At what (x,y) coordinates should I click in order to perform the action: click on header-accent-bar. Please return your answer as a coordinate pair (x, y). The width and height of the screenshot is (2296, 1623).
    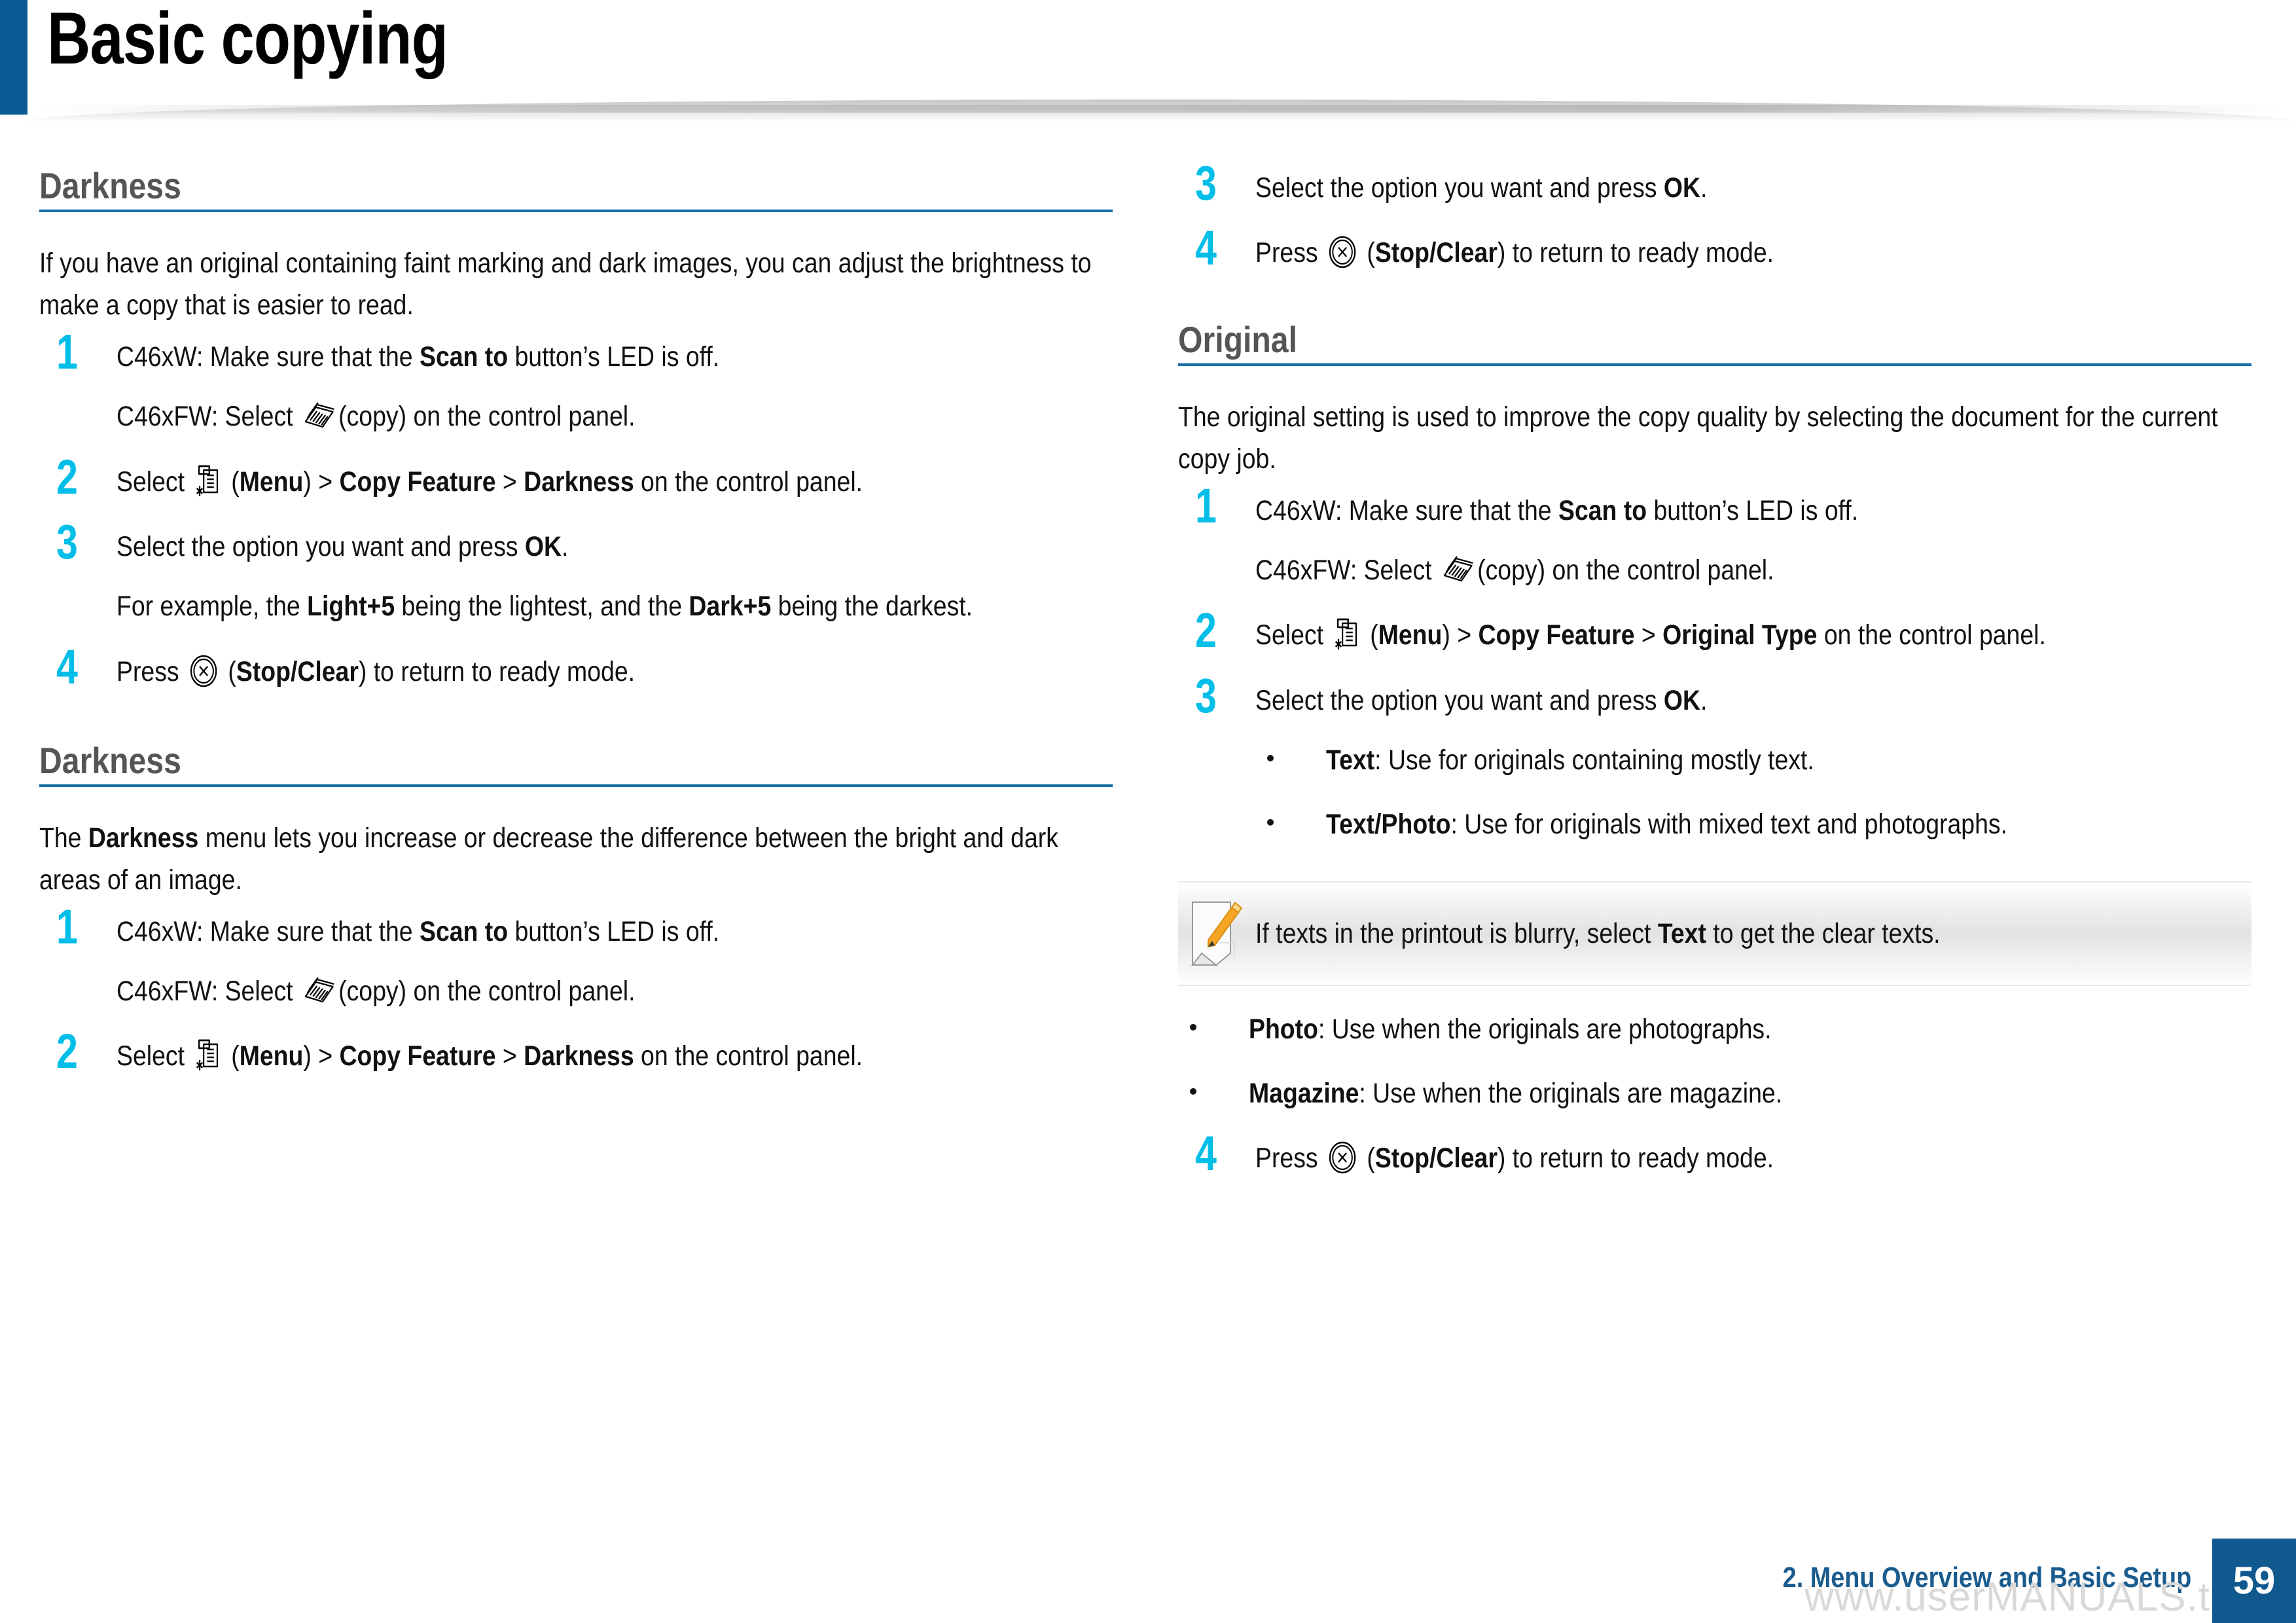
    Looking at the image, I should click on (13, 57).